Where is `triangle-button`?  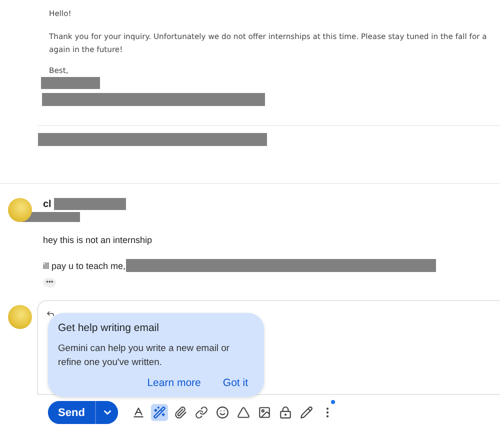
triangle-button is located at coordinates (243, 412).